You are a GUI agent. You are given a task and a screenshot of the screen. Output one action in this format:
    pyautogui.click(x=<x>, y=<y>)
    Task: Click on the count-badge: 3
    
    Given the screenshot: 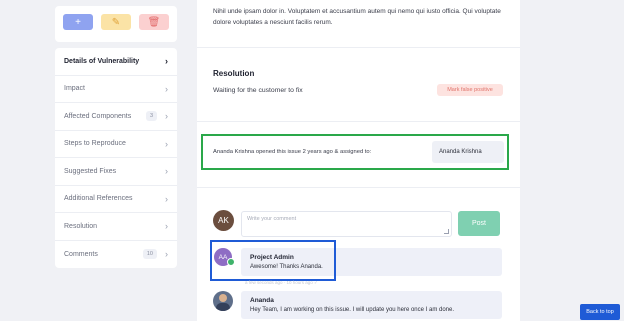 What is the action you would take?
    pyautogui.click(x=151, y=116)
    